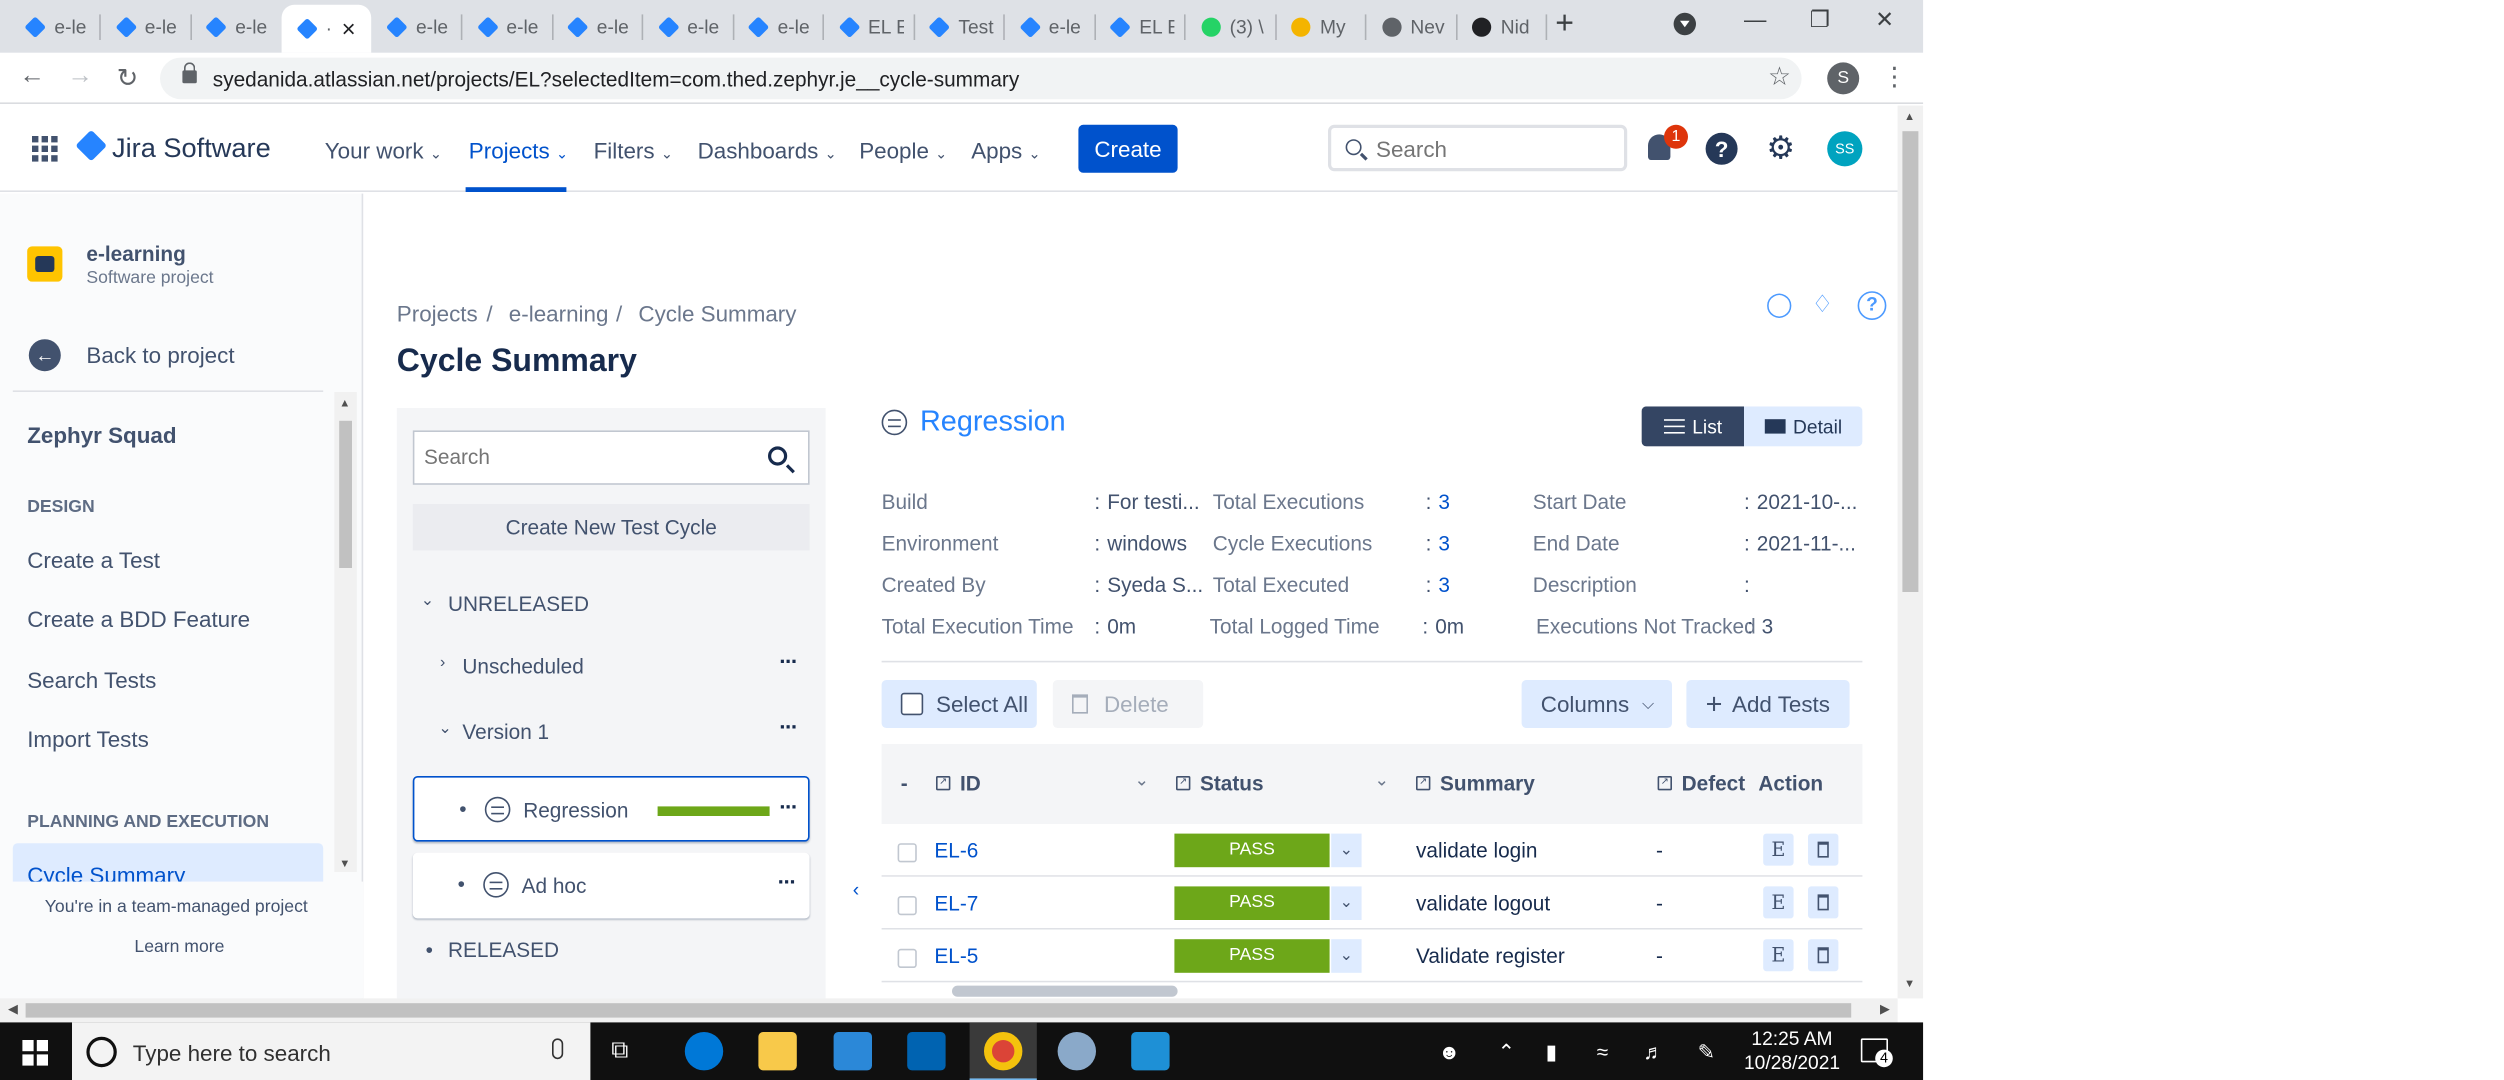 The height and width of the screenshot is (1080, 2504). What do you see at coordinates (1506, 1053) in the screenshot?
I see `chevron-up-icon: ⌃` at bounding box center [1506, 1053].